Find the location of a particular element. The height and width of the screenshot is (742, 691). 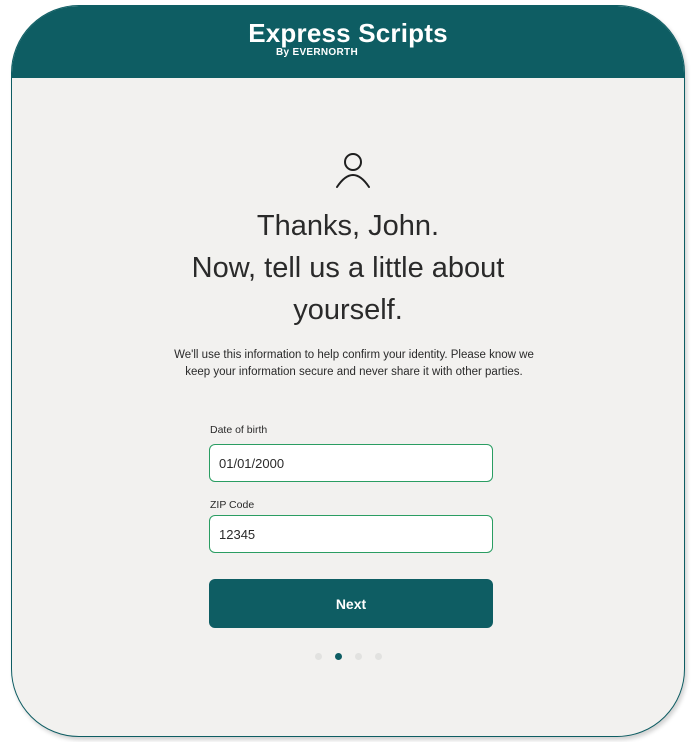

dob-input is located at coordinates (351, 463).